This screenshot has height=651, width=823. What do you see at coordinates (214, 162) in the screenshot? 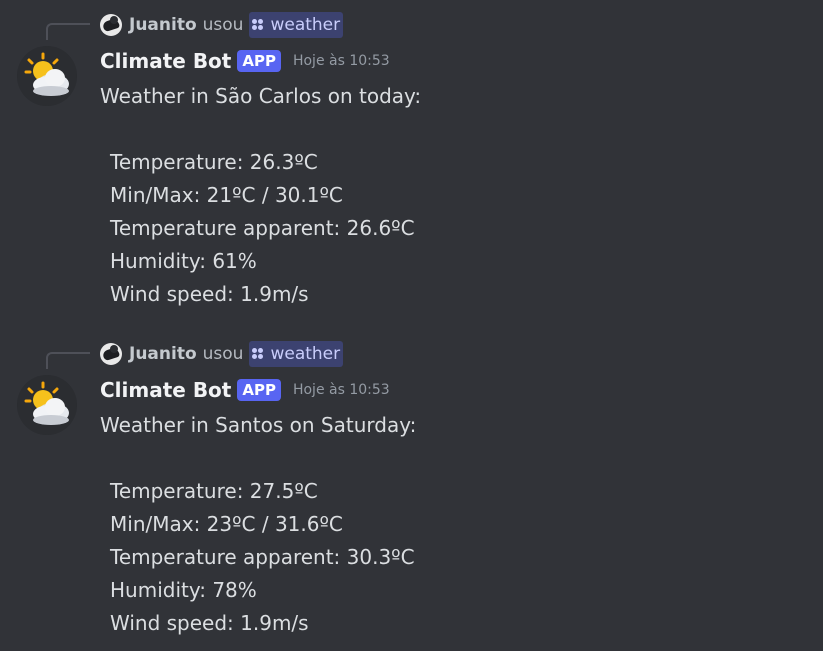
I see `weather-line: Temperature: 26.3ºC` at bounding box center [214, 162].